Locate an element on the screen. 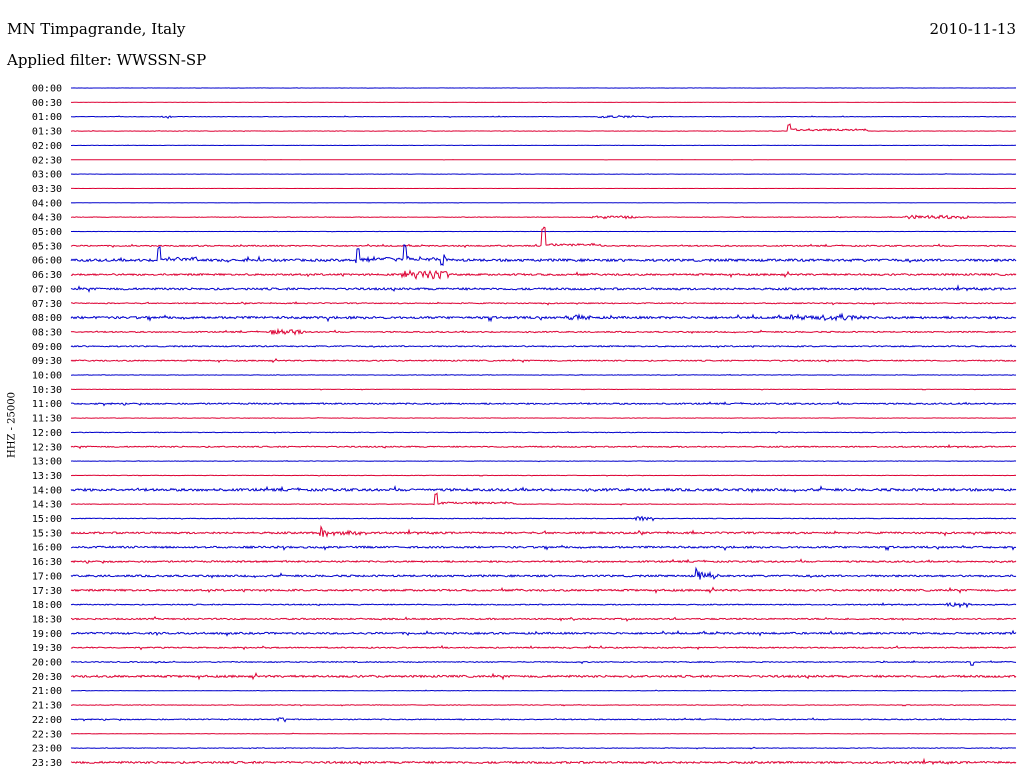 This screenshot has height=780, width=1024. trace-2030 is located at coordinates (543, 676).